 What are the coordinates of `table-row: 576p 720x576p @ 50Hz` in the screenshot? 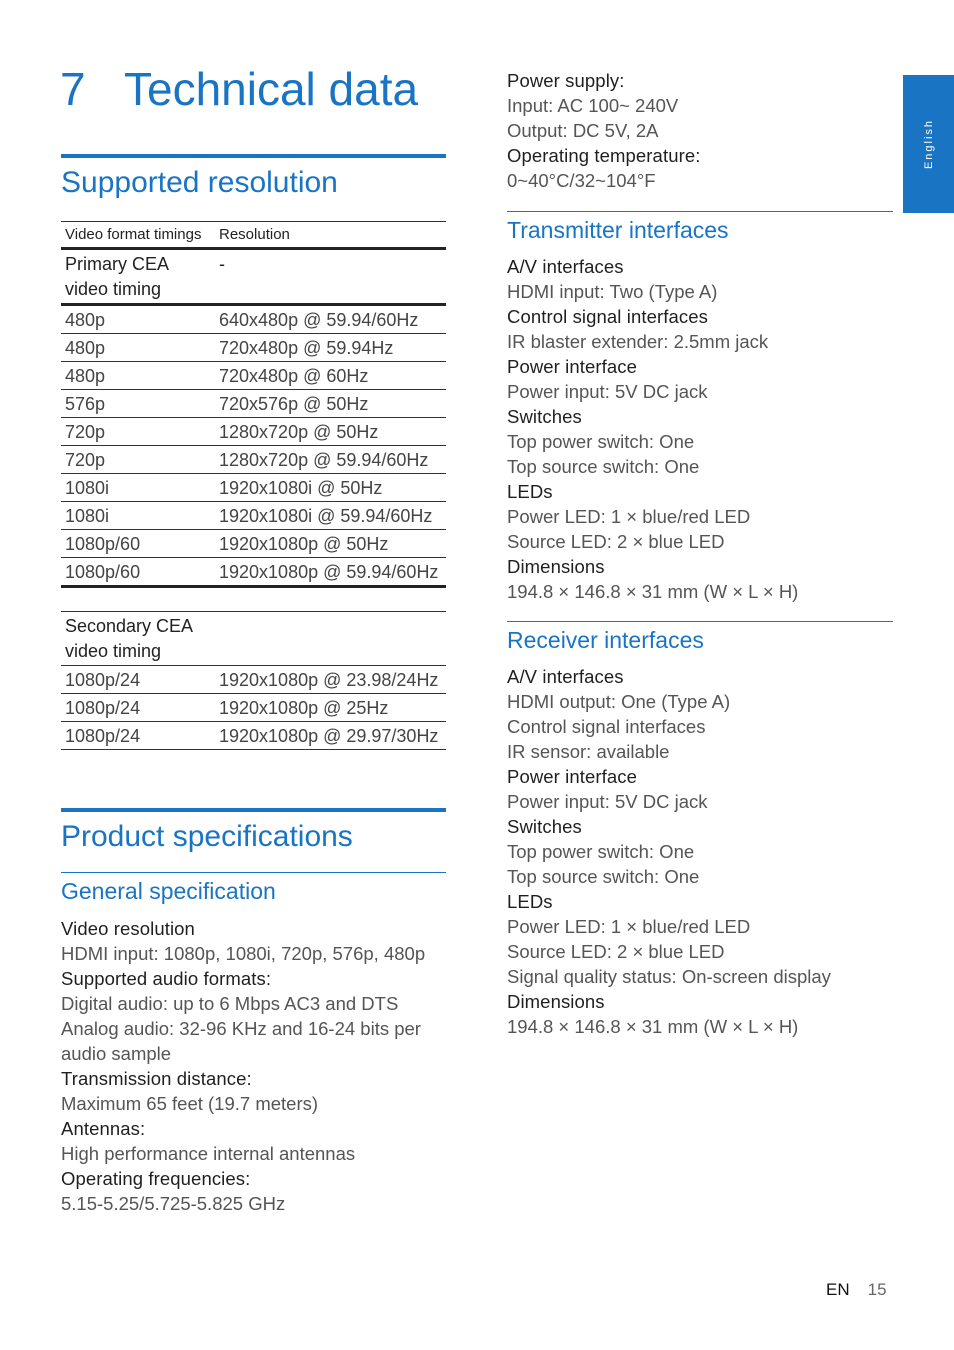 It's located at (253, 403).